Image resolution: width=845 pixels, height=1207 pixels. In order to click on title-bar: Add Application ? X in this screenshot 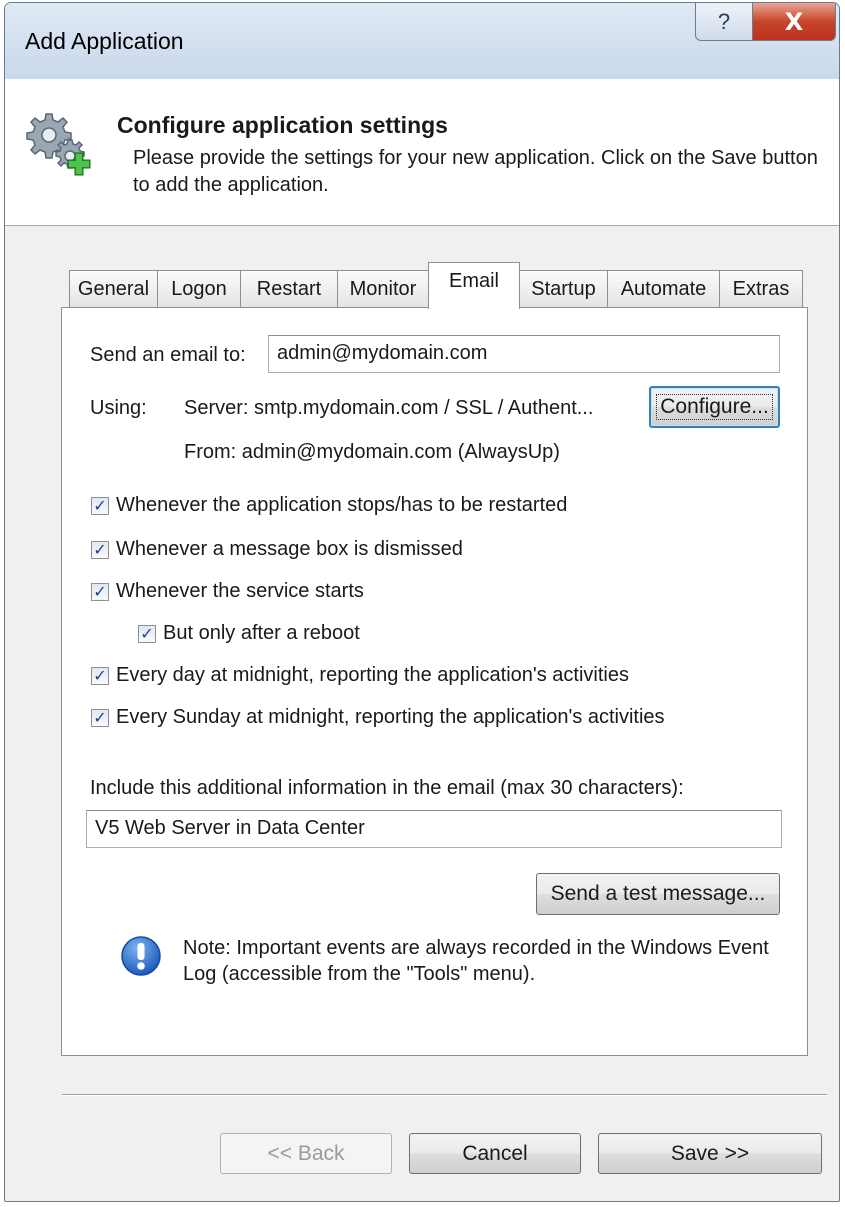, I will do `click(422, 41)`.